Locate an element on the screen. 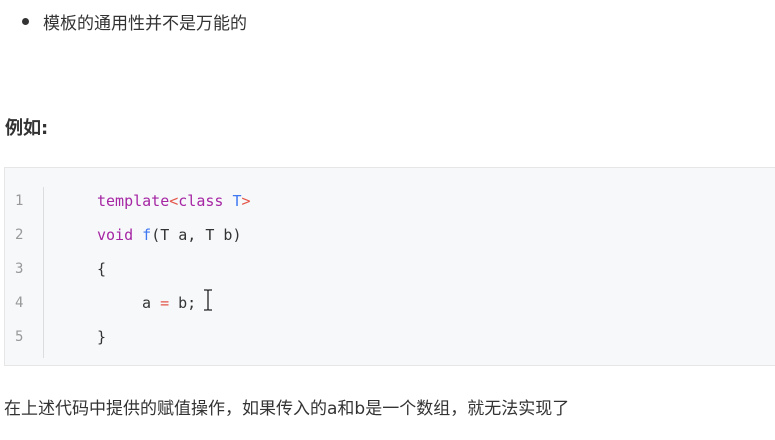  code-line-text: void f(T a, T b) is located at coordinates (169, 235).